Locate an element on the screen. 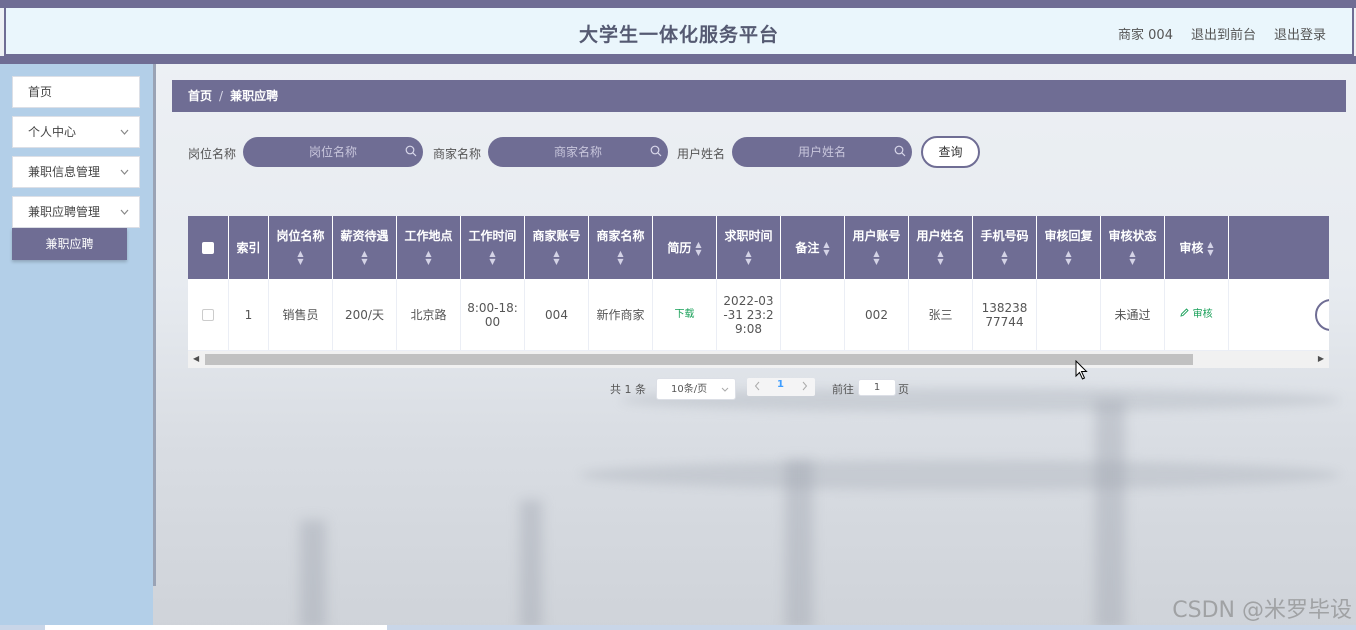 The width and height of the screenshot is (1356, 630). sidebar-divider is located at coordinates (154, 325).